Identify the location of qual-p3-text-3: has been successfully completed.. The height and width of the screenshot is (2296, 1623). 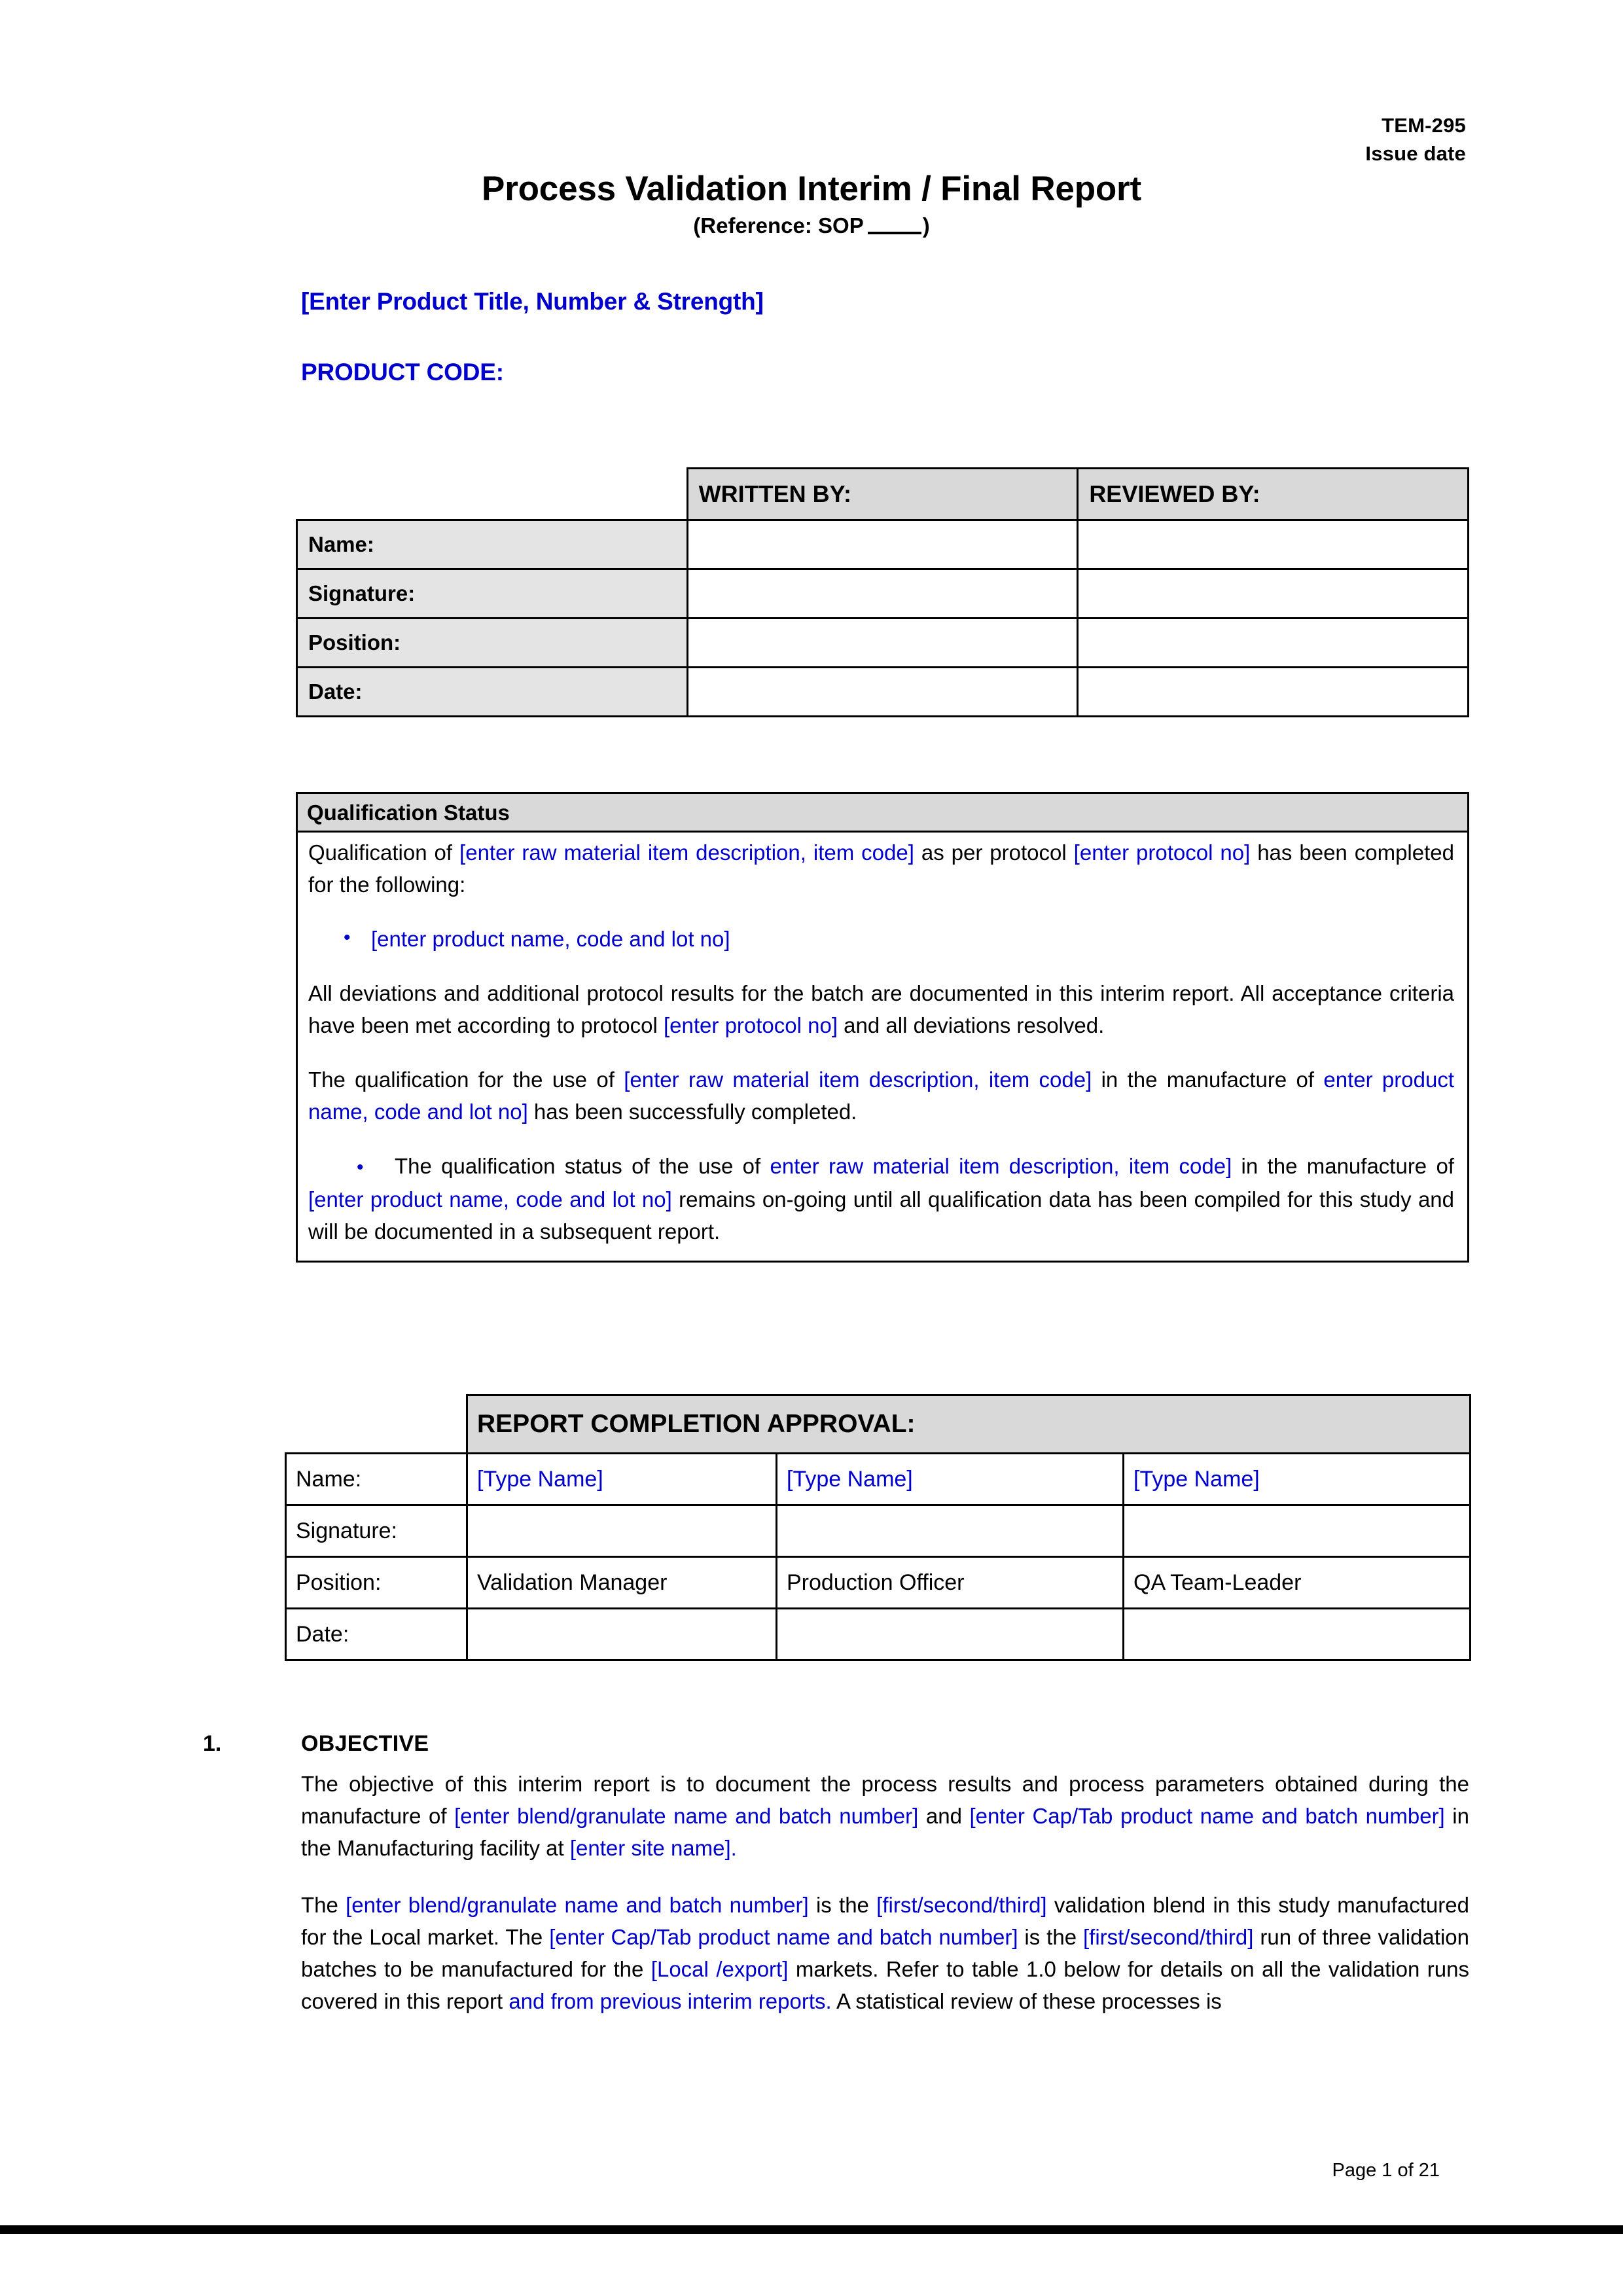
(692, 1112).